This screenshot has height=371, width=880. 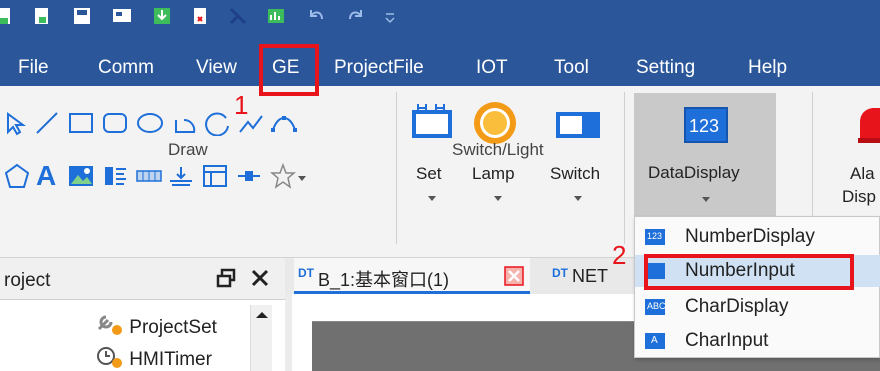 What do you see at coordinates (260, 280) in the screenshot?
I see `close-panel-icon` at bounding box center [260, 280].